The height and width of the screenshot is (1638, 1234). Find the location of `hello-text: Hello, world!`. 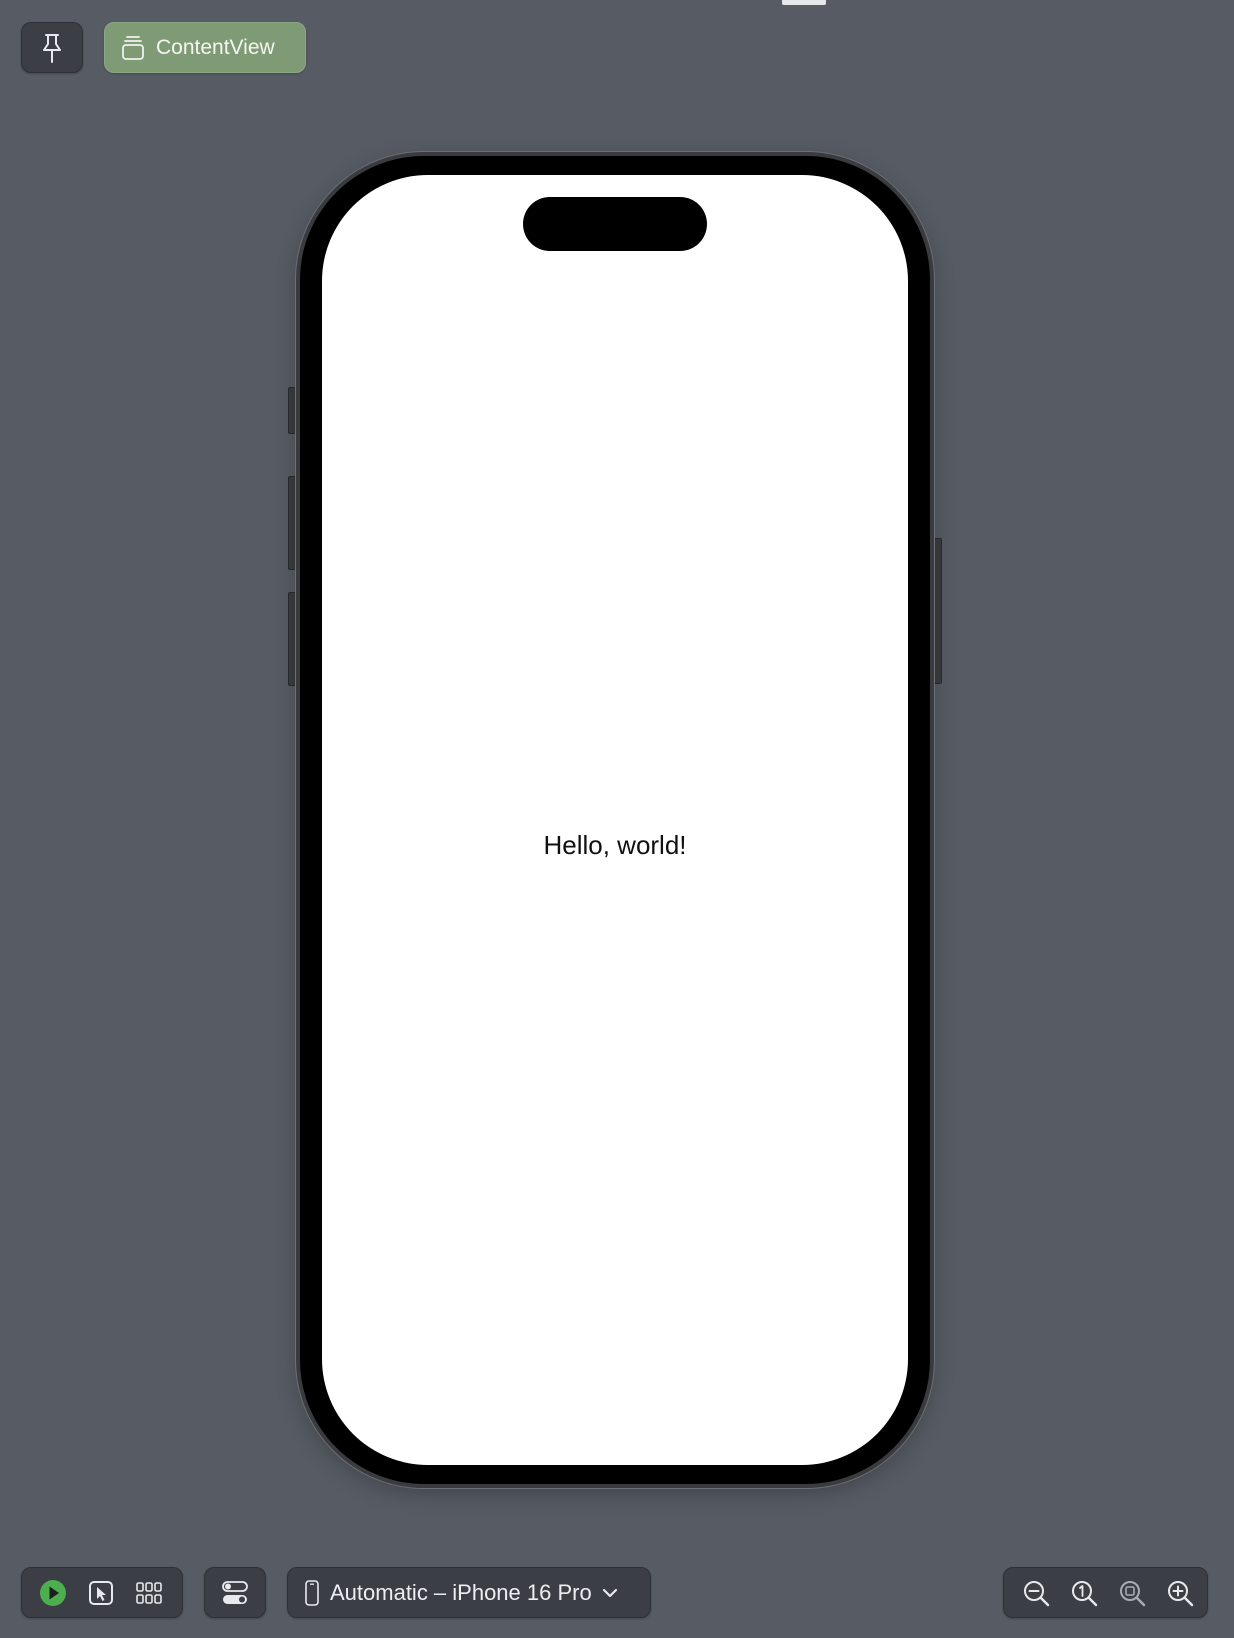

hello-text: Hello, world! is located at coordinates (615, 845).